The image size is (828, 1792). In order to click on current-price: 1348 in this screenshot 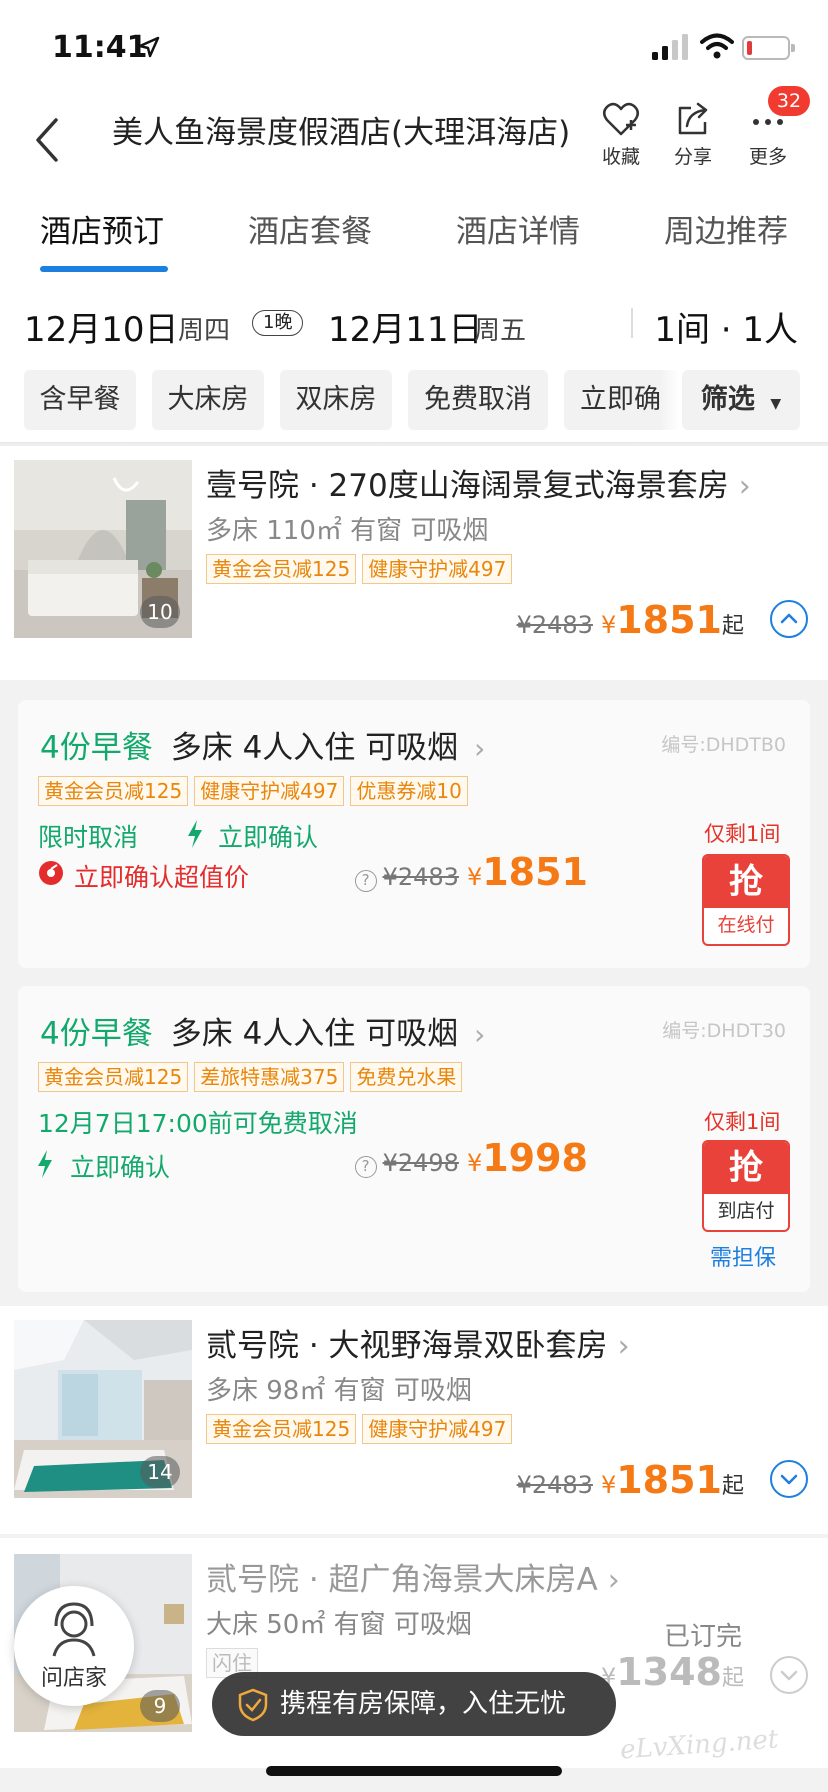, I will do `click(669, 1672)`.